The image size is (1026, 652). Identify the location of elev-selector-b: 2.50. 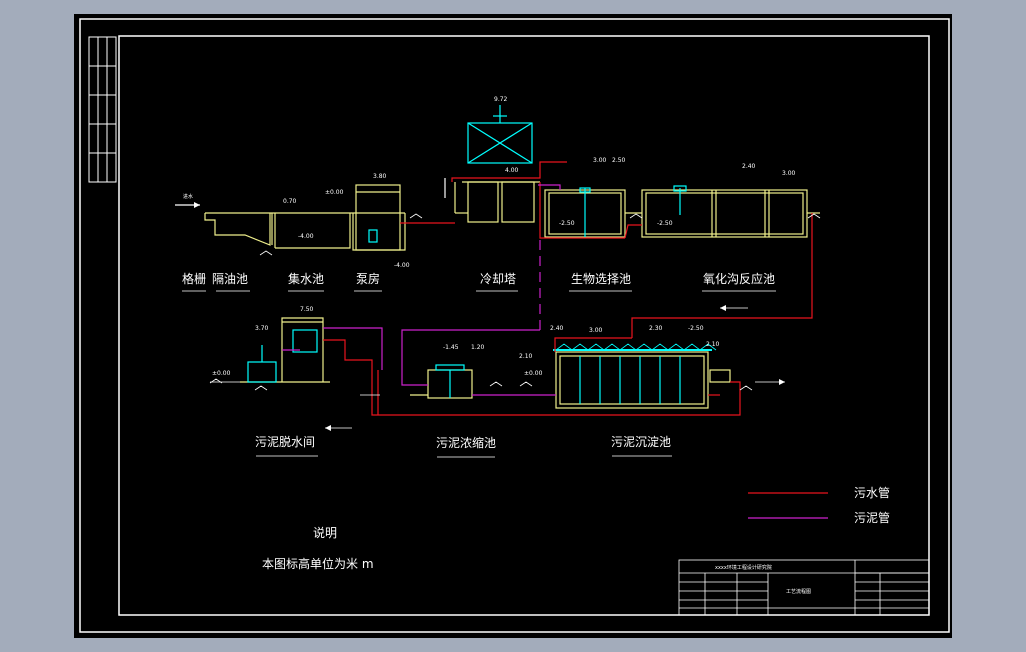
(619, 160).